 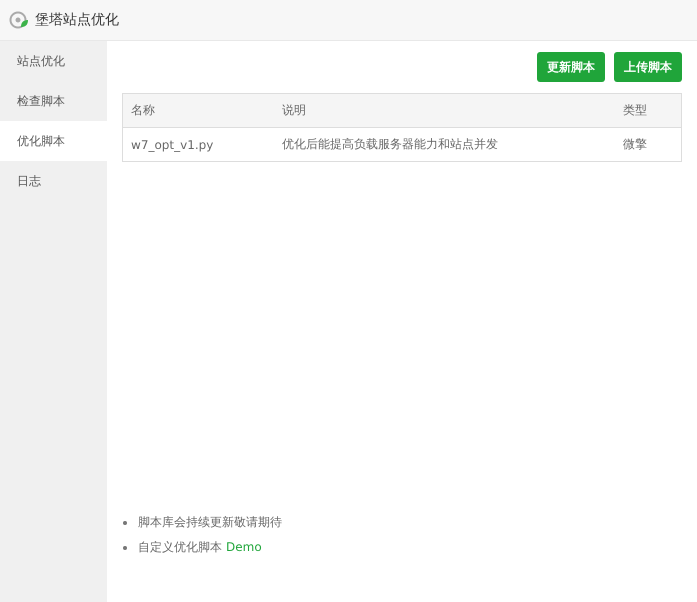 What do you see at coordinates (444, 145) in the screenshot?
I see `table-cell: 优化后能提高负载服务器能力和站点并发` at bounding box center [444, 145].